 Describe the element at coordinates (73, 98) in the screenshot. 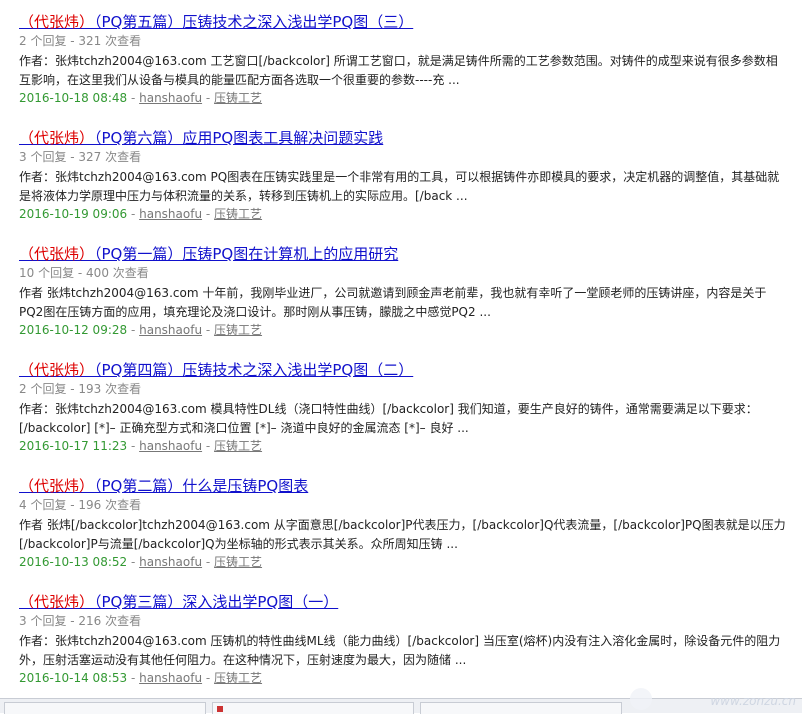

I see `result-date: 2016-10-18 08:48` at that location.